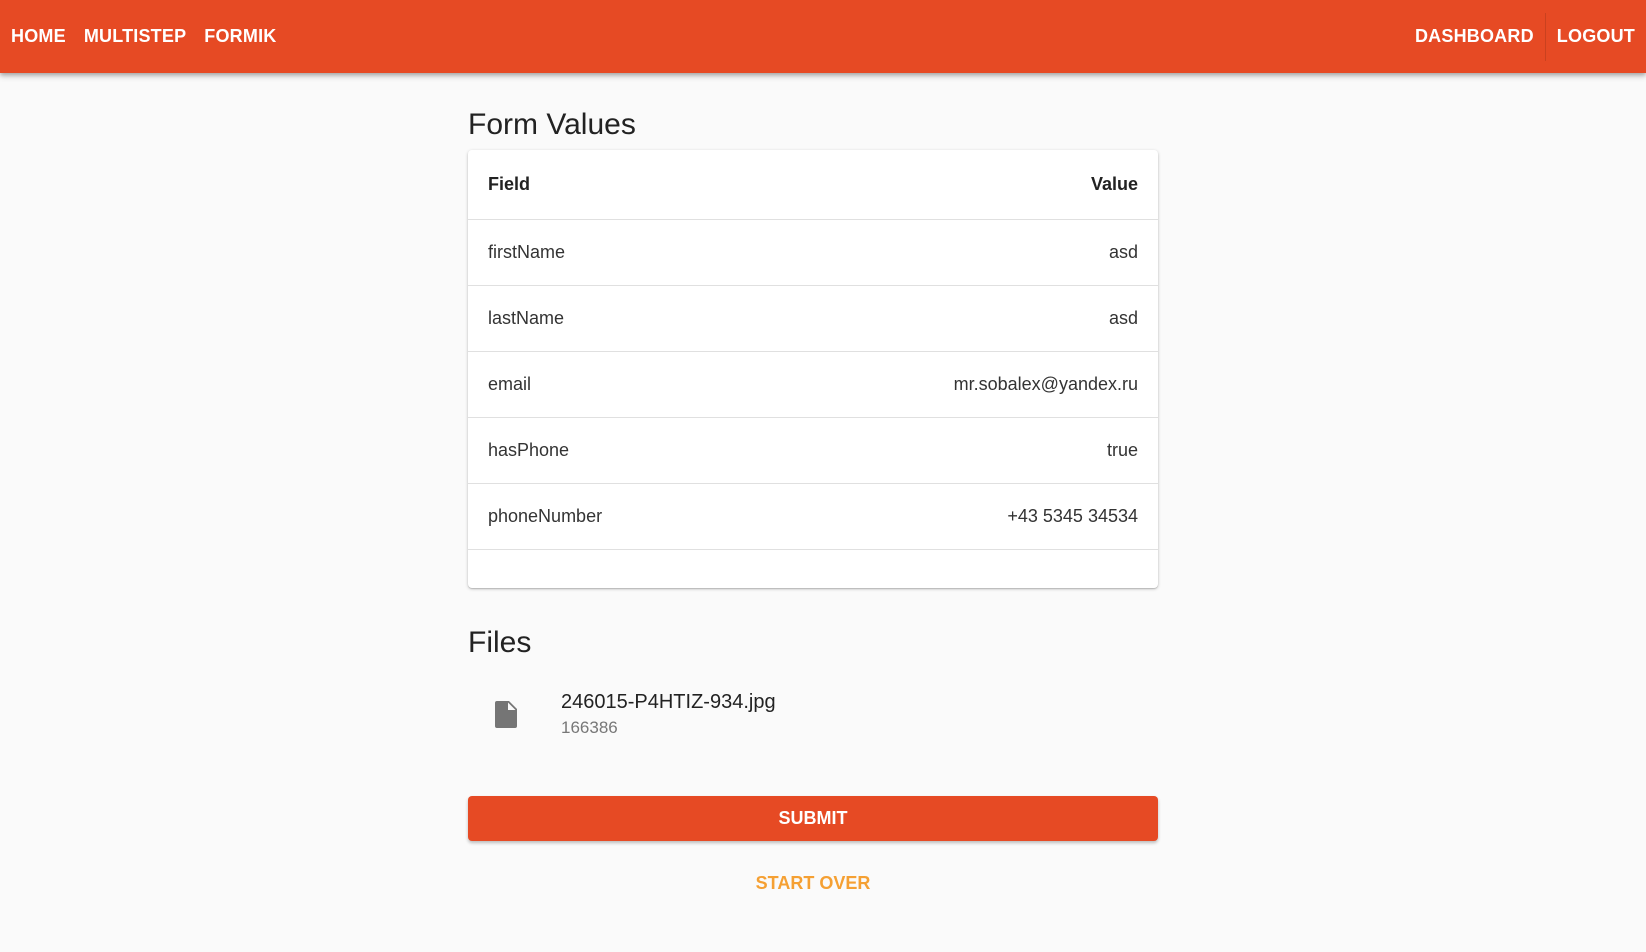 The height and width of the screenshot is (952, 1646). I want to click on file-size: 166386, so click(589, 727).